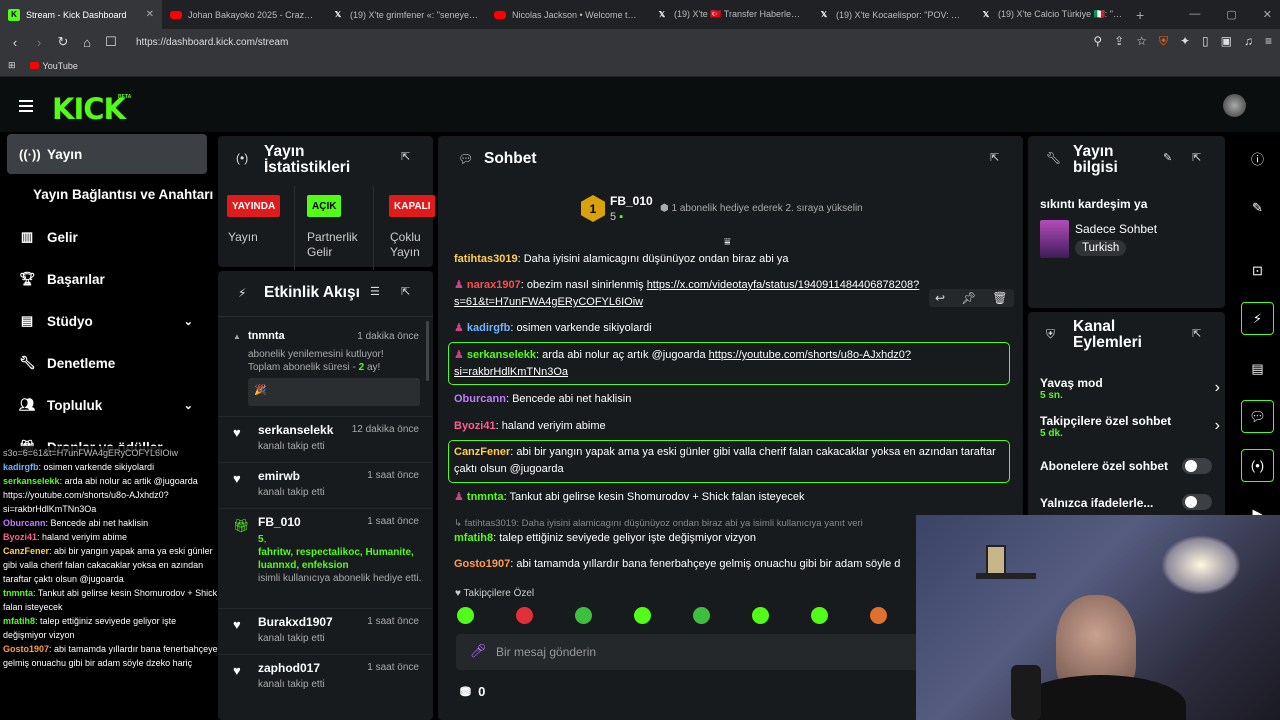 The image size is (1280, 720). What do you see at coordinates (39, 42) in the screenshot?
I see `forward-icon: ›` at bounding box center [39, 42].